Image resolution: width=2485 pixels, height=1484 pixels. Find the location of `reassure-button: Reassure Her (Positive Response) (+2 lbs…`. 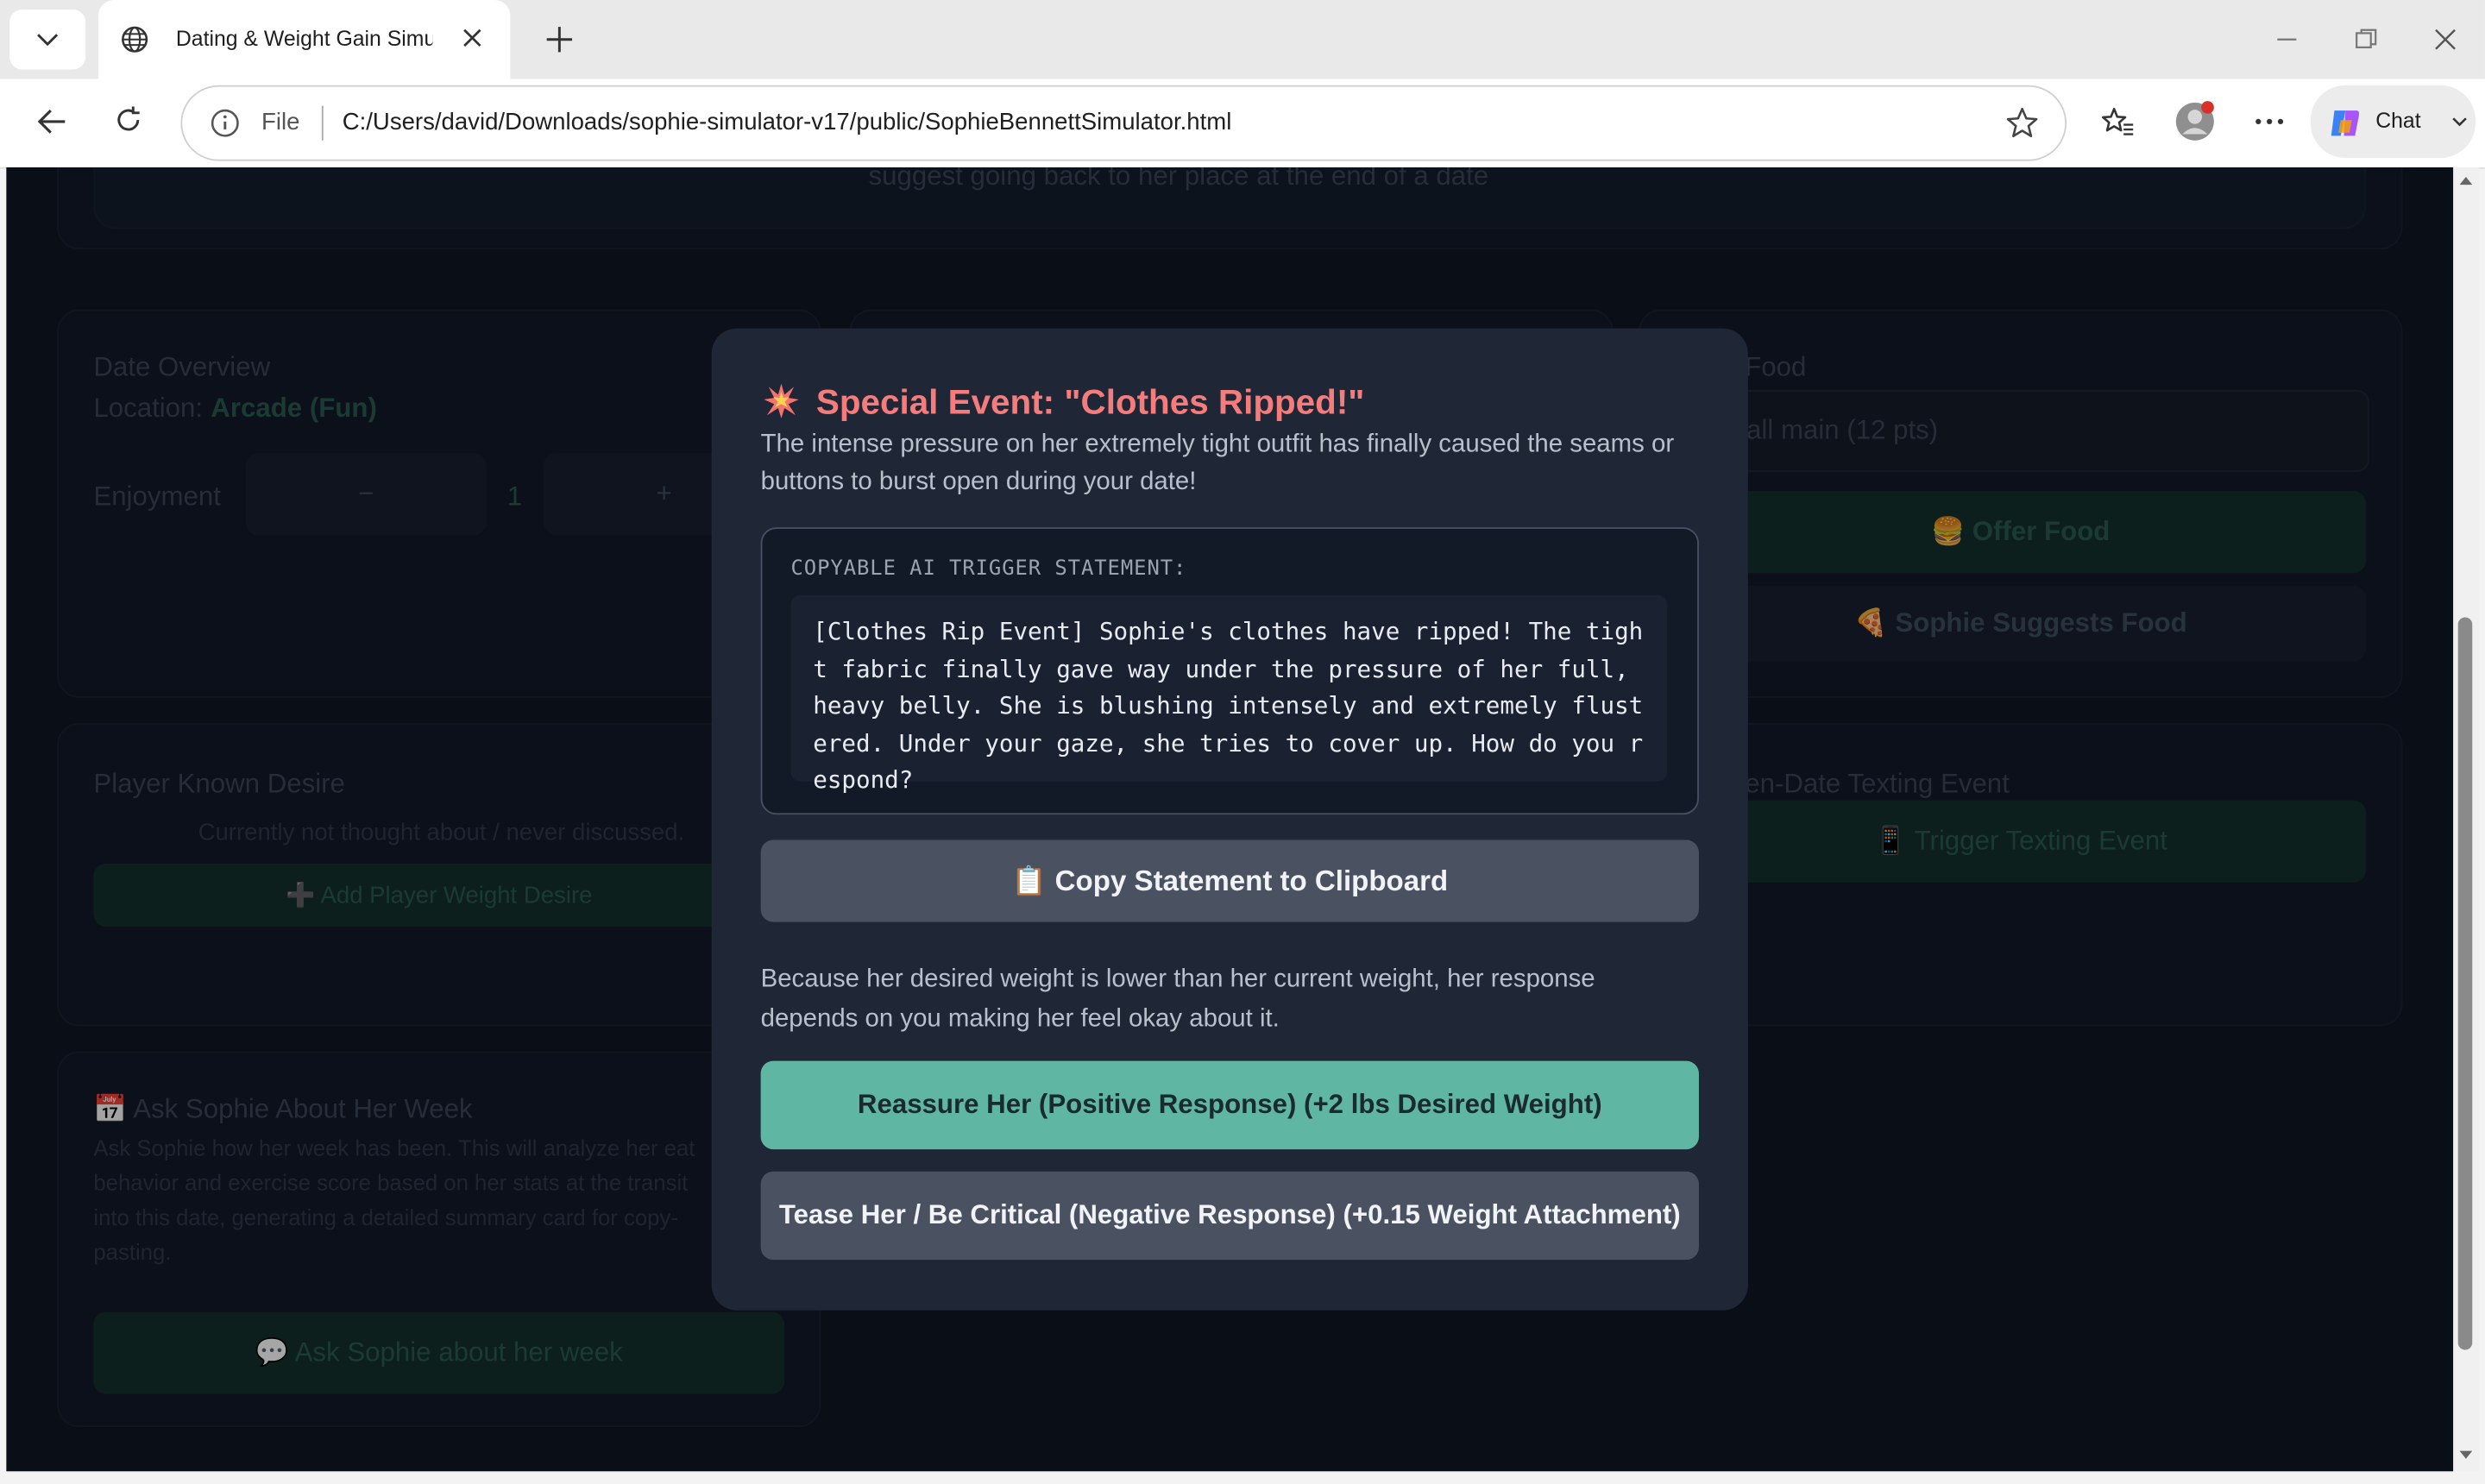

reassure-button: Reassure Her (Positive Response) (+2 lbs… is located at coordinates (1229, 1105).